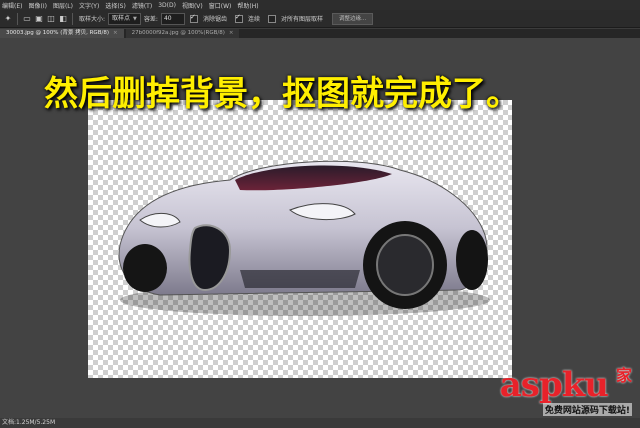  Describe the element at coordinates (29, 422) in the screenshot. I see `document-size: 文档:1.25M/5.25M` at that location.